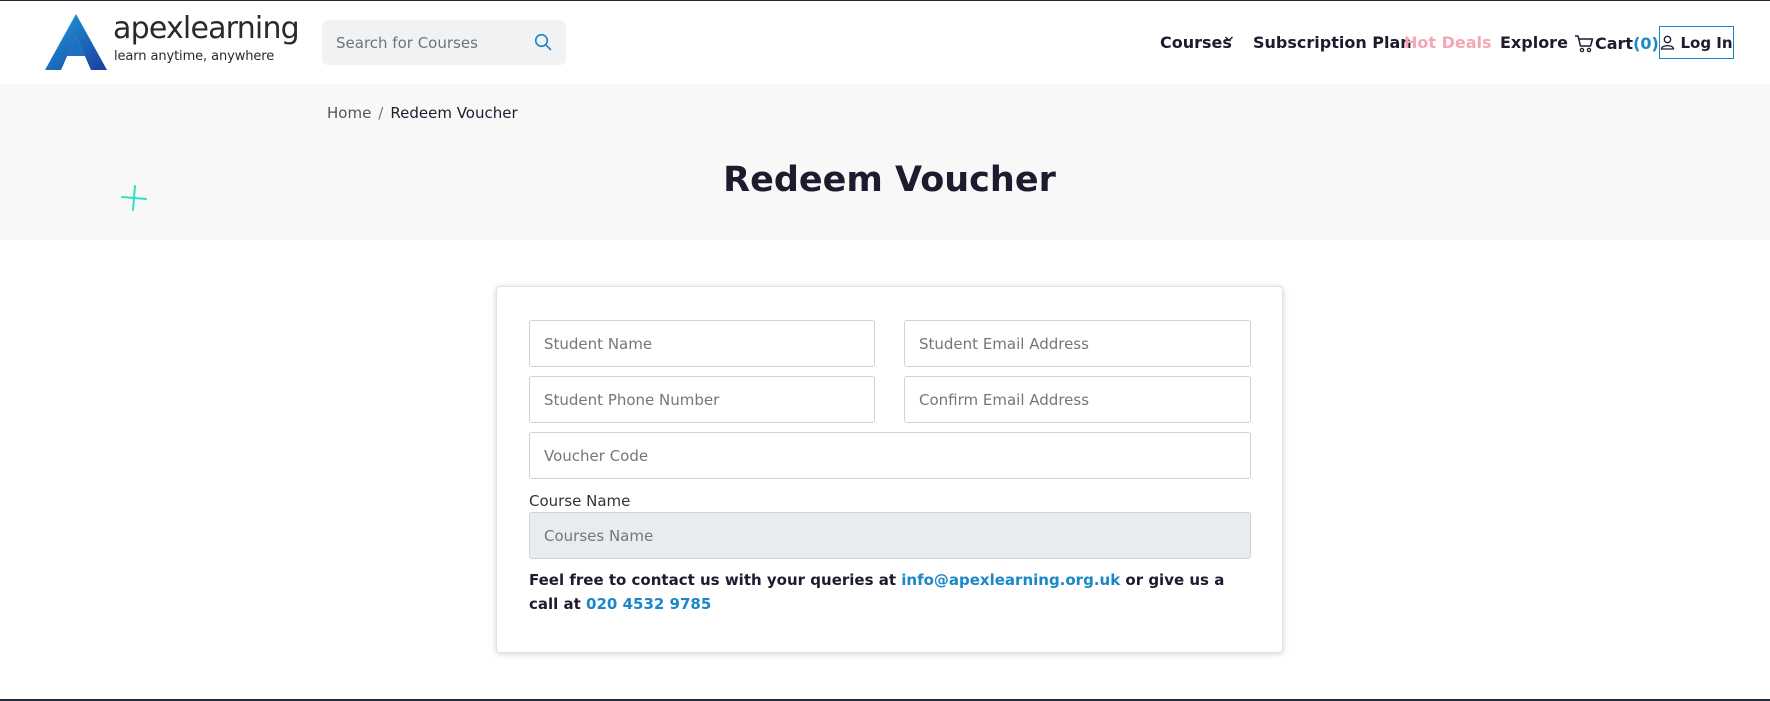 This screenshot has height=701, width=1770. I want to click on course-name-label: Course Name, so click(580, 501).